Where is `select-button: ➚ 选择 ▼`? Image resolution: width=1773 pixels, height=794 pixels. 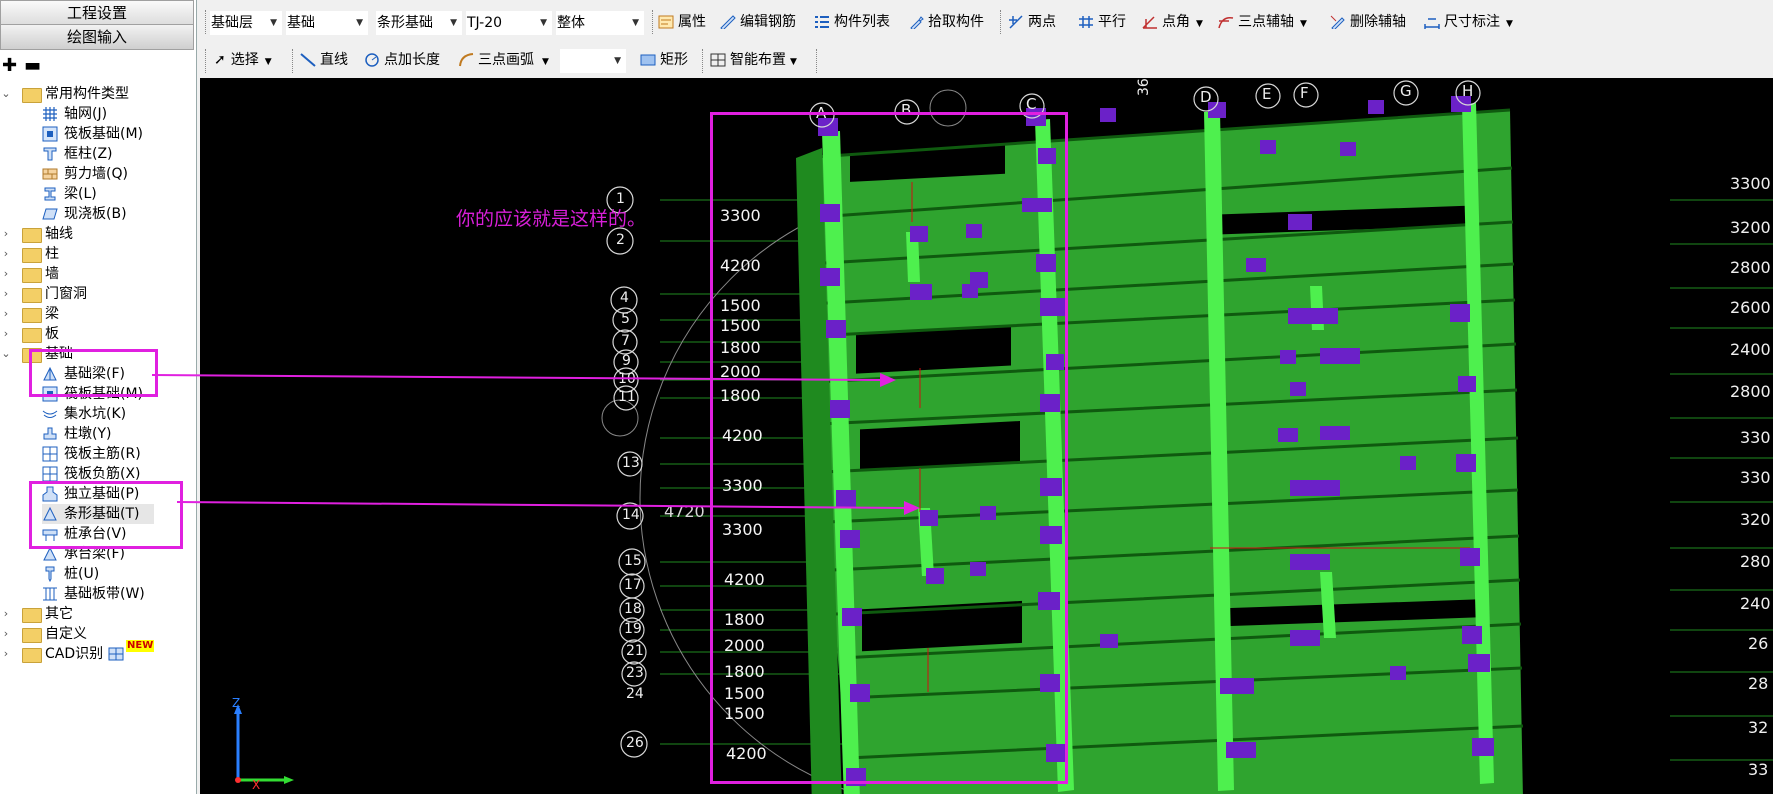
select-button: ➚ 选择 ▼ is located at coordinates (243, 60).